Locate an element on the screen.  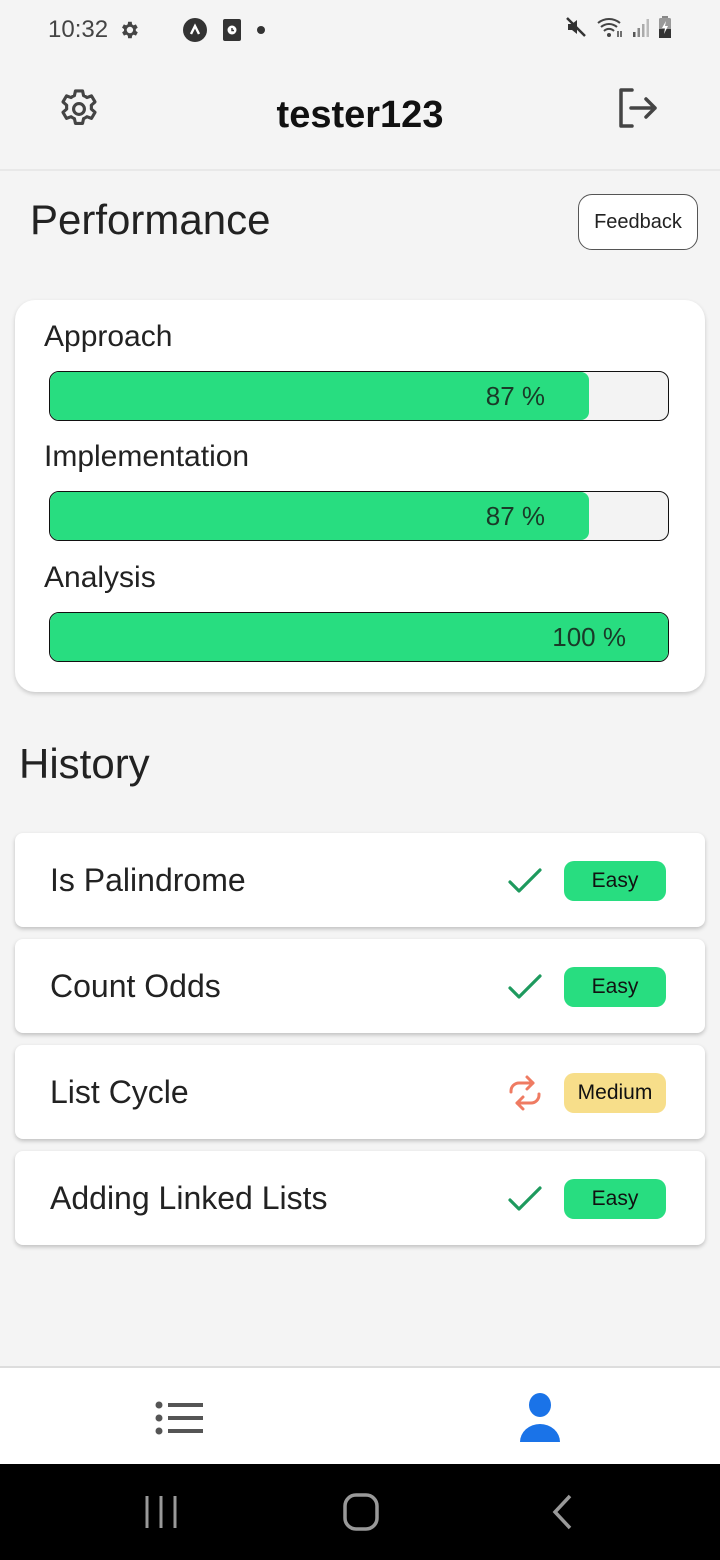
app-a-icon is located at coordinates (195, 30).